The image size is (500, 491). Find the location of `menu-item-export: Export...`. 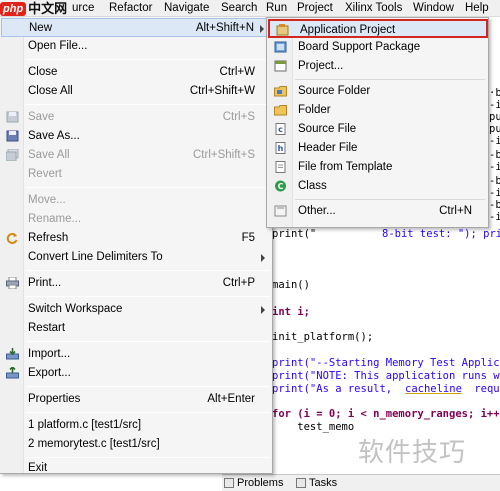

menu-item-export: Export... is located at coordinates (136, 373).